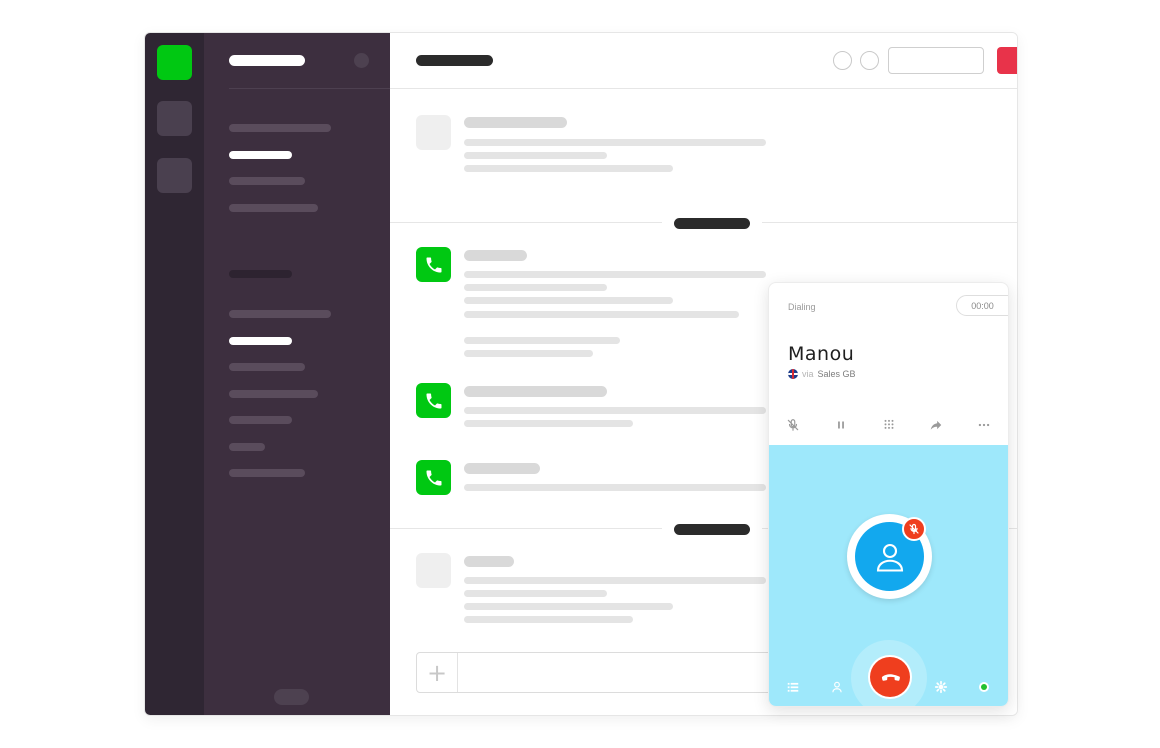 Image resolution: width=1160 pixels, height=748 pixels. What do you see at coordinates (361, 60) in the screenshot?
I see `sidebar-status-dot` at bounding box center [361, 60].